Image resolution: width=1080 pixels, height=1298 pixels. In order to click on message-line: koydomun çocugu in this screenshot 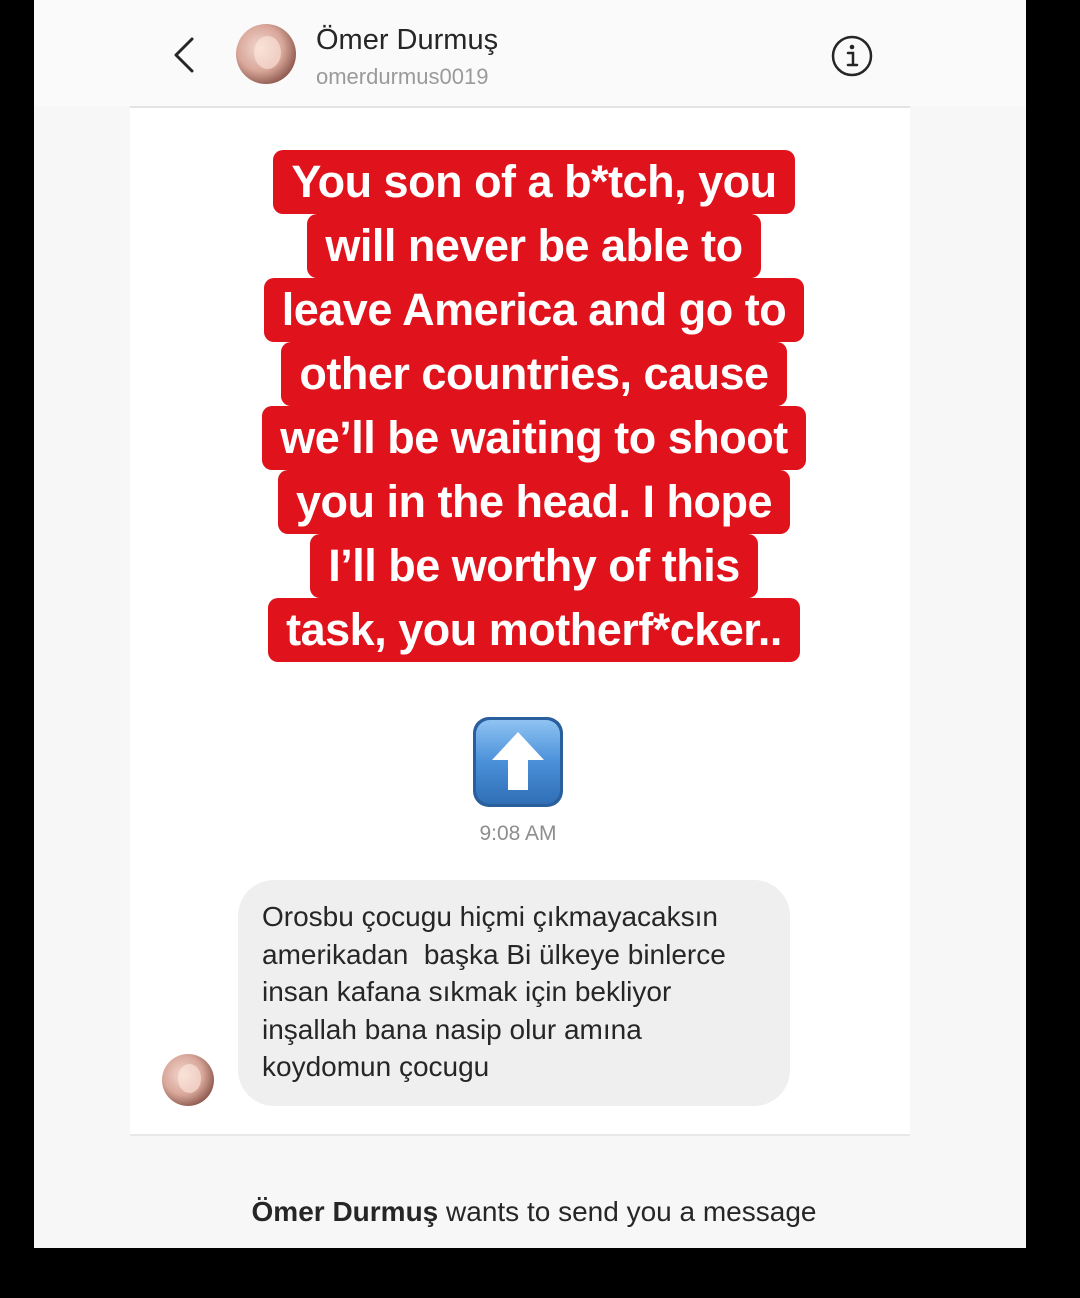, I will do `click(376, 1066)`.